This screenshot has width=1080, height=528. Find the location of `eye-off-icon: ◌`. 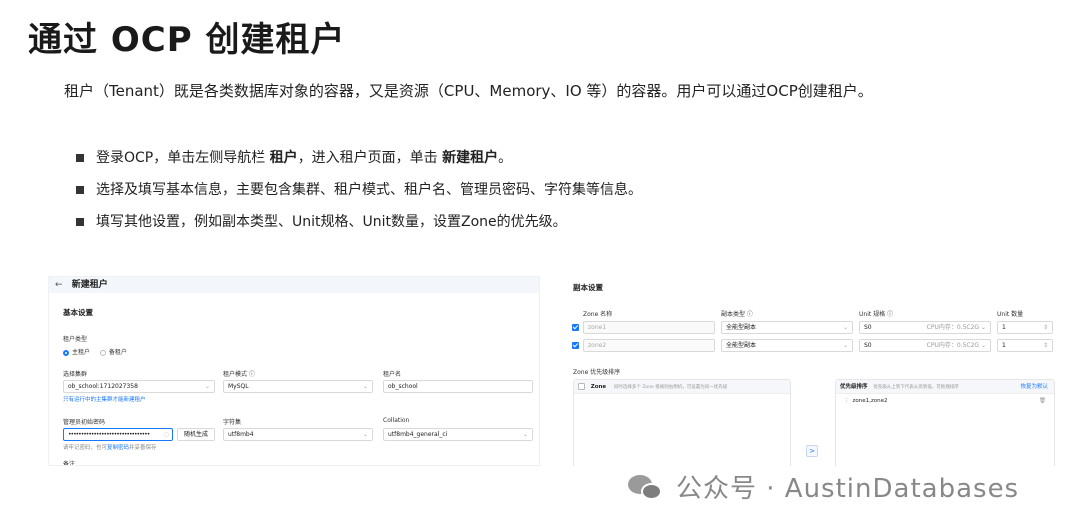

eye-off-icon: ◌ is located at coordinates (166, 434).